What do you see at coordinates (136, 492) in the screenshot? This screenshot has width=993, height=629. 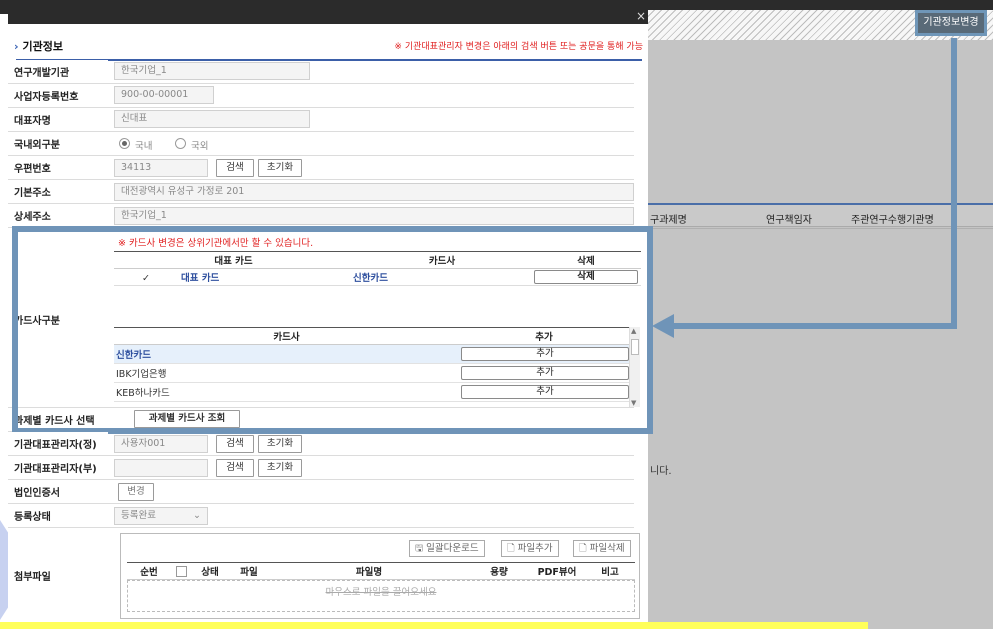 I see `cert-change-button: 변경` at bounding box center [136, 492].